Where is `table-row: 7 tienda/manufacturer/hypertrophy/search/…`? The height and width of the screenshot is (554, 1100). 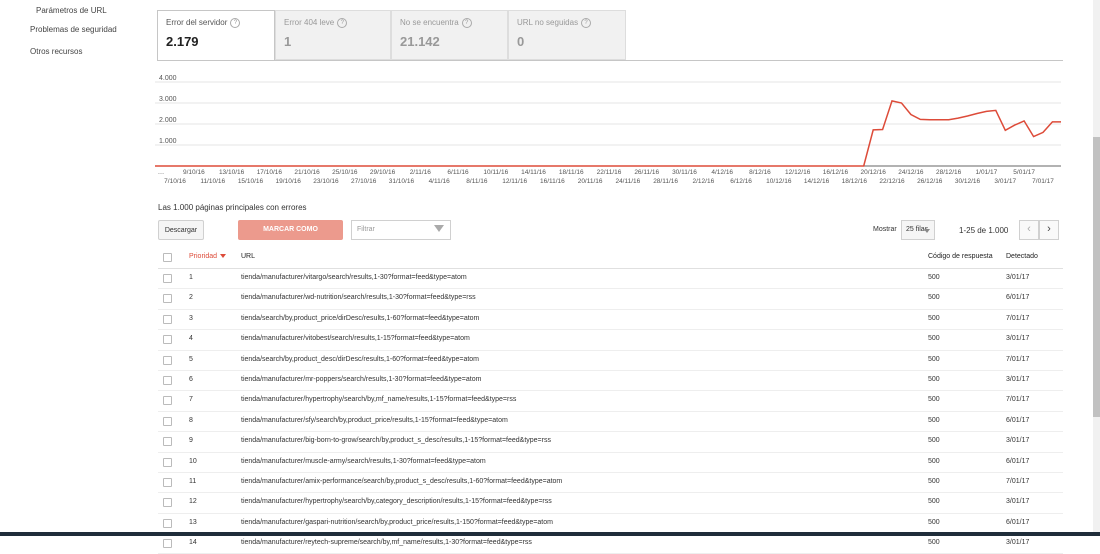
table-row: 7 tienda/manufacturer/hypertrophy/search/… is located at coordinates (610, 401).